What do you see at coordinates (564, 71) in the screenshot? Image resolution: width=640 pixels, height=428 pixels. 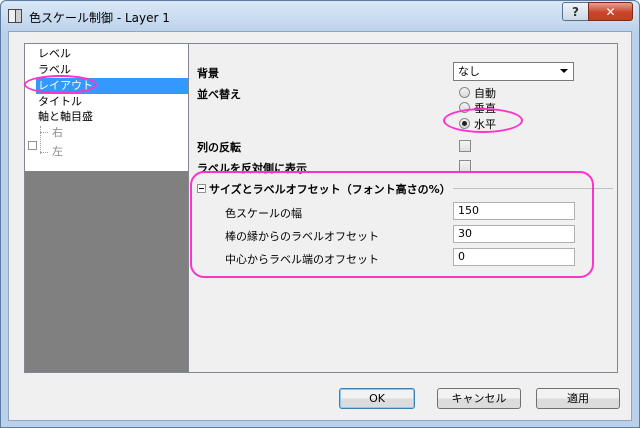 I see `chevron-down-icon` at bounding box center [564, 71].